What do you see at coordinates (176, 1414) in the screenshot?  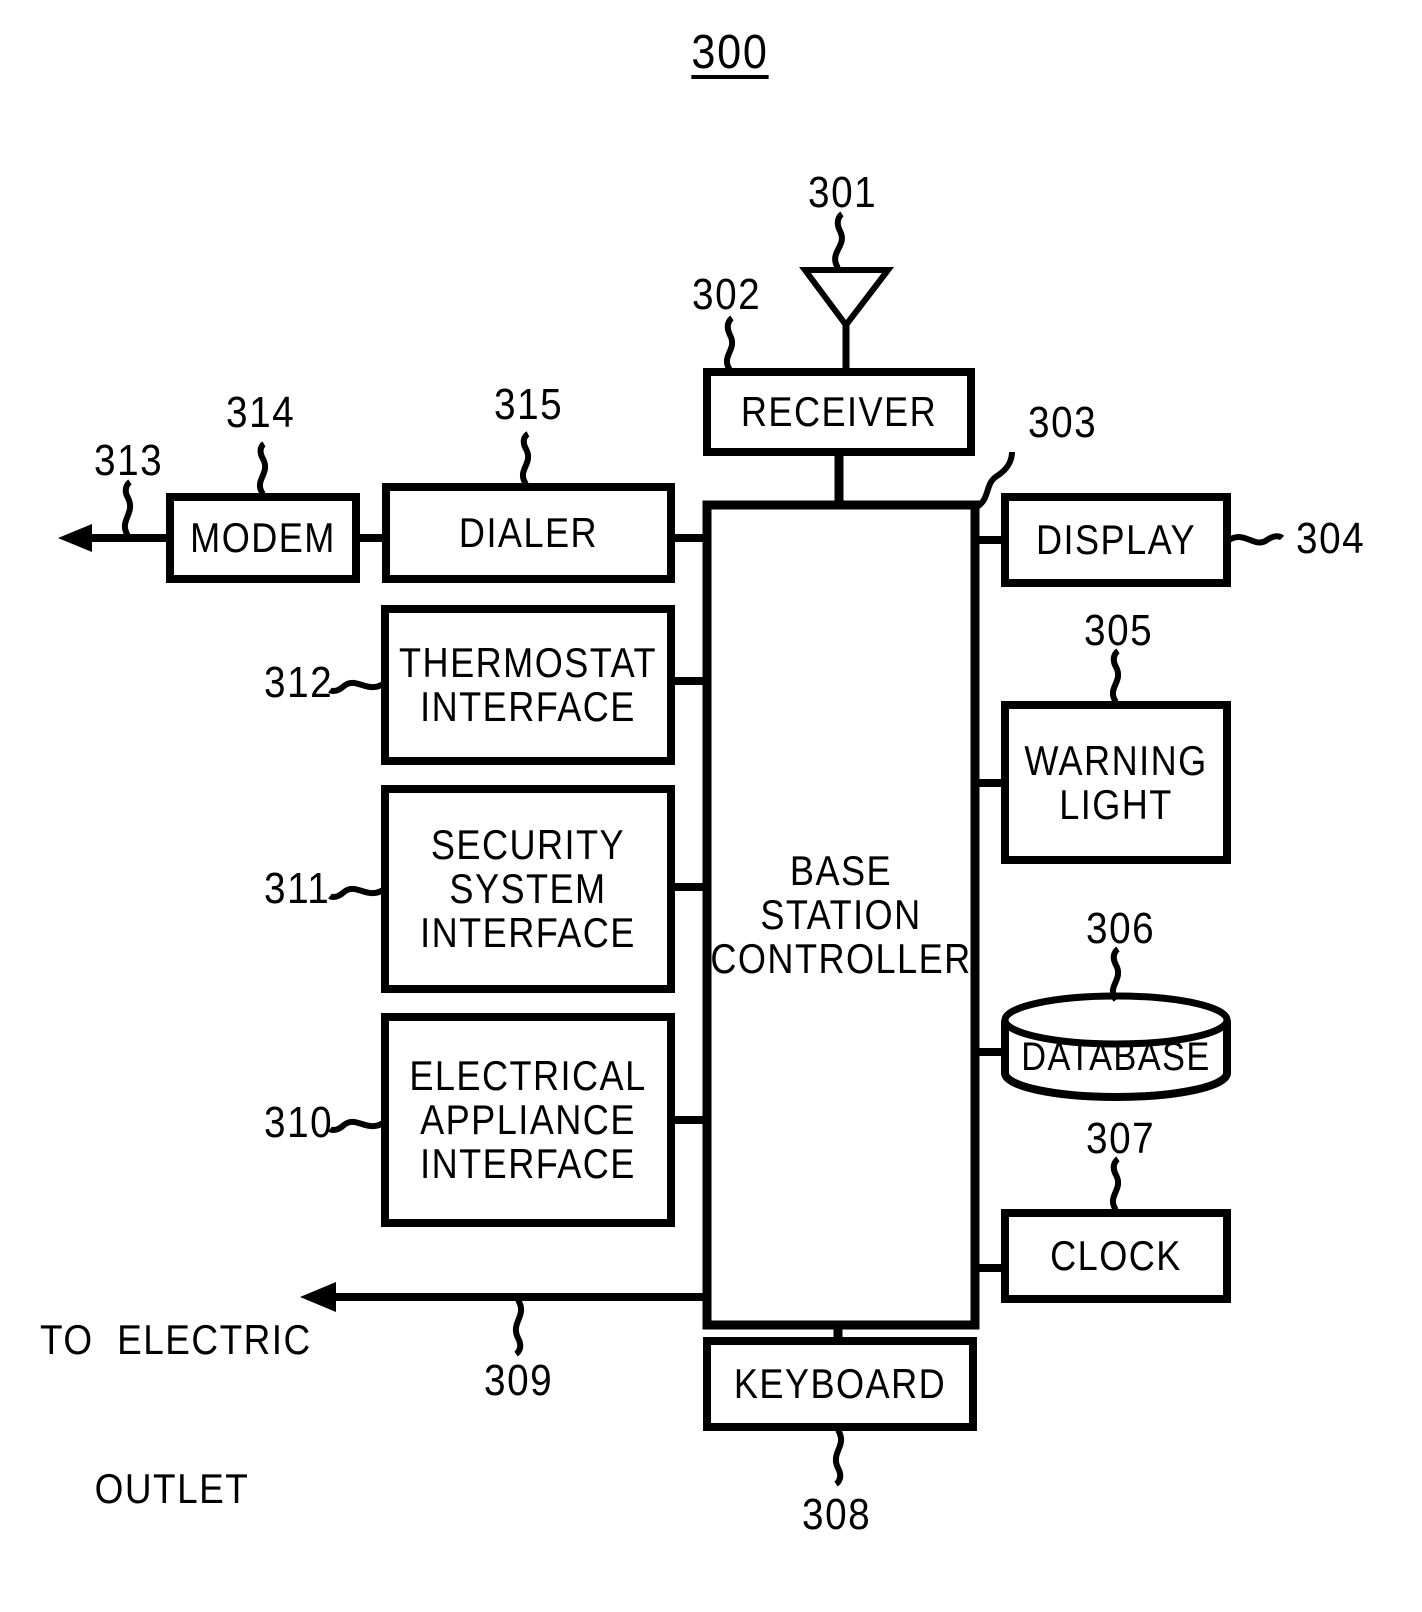 I see `electric-outlet-annotation: TO ELECTRIC OUTLET` at bounding box center [176, 1414].